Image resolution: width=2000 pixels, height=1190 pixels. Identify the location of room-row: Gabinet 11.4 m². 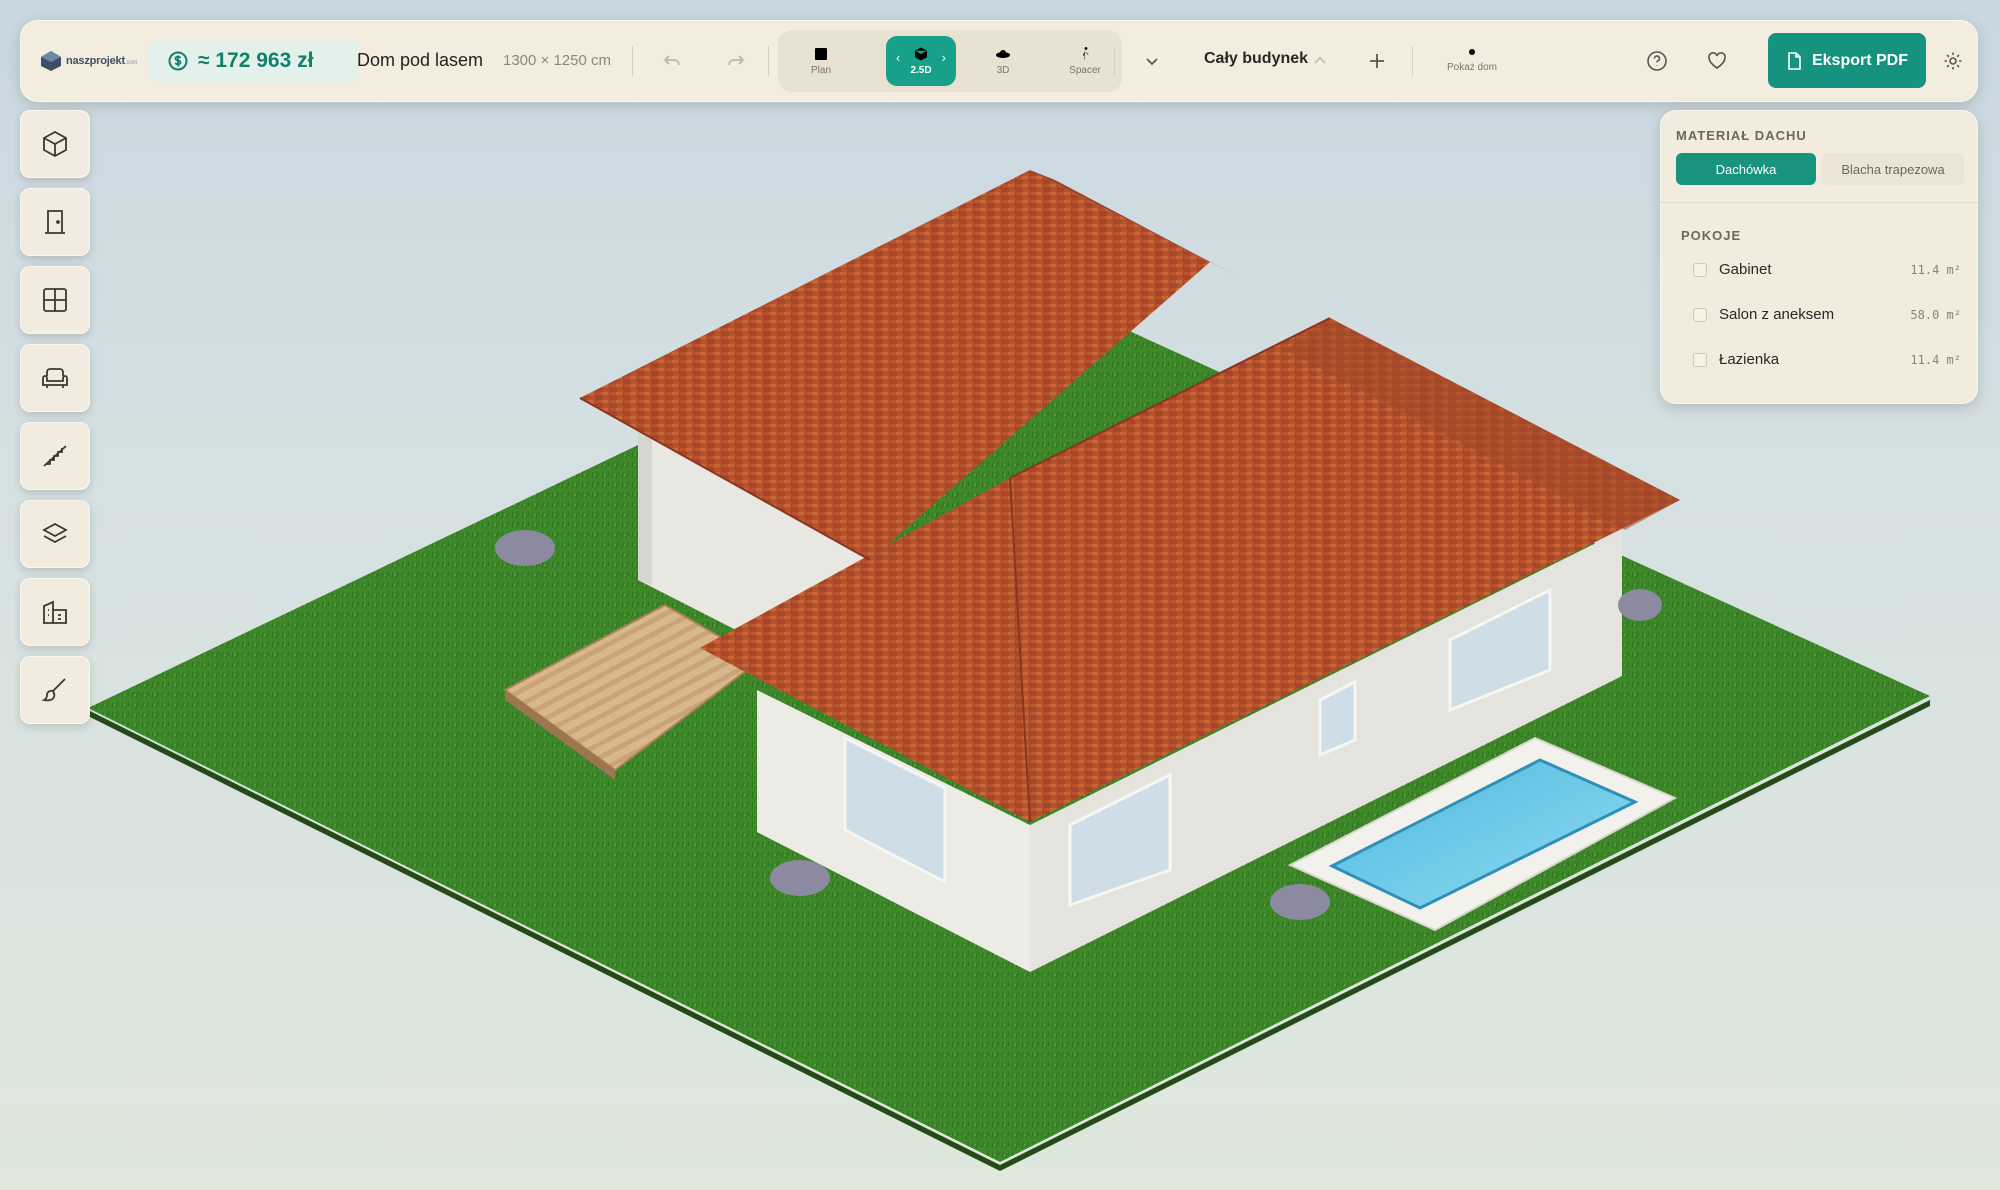
(1821, 270).